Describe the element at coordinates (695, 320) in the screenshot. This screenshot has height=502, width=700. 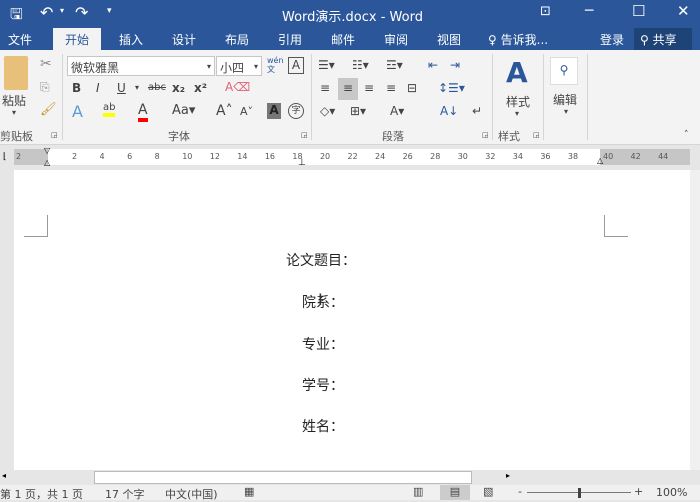
I see `vertical-scrollbar` at that location.